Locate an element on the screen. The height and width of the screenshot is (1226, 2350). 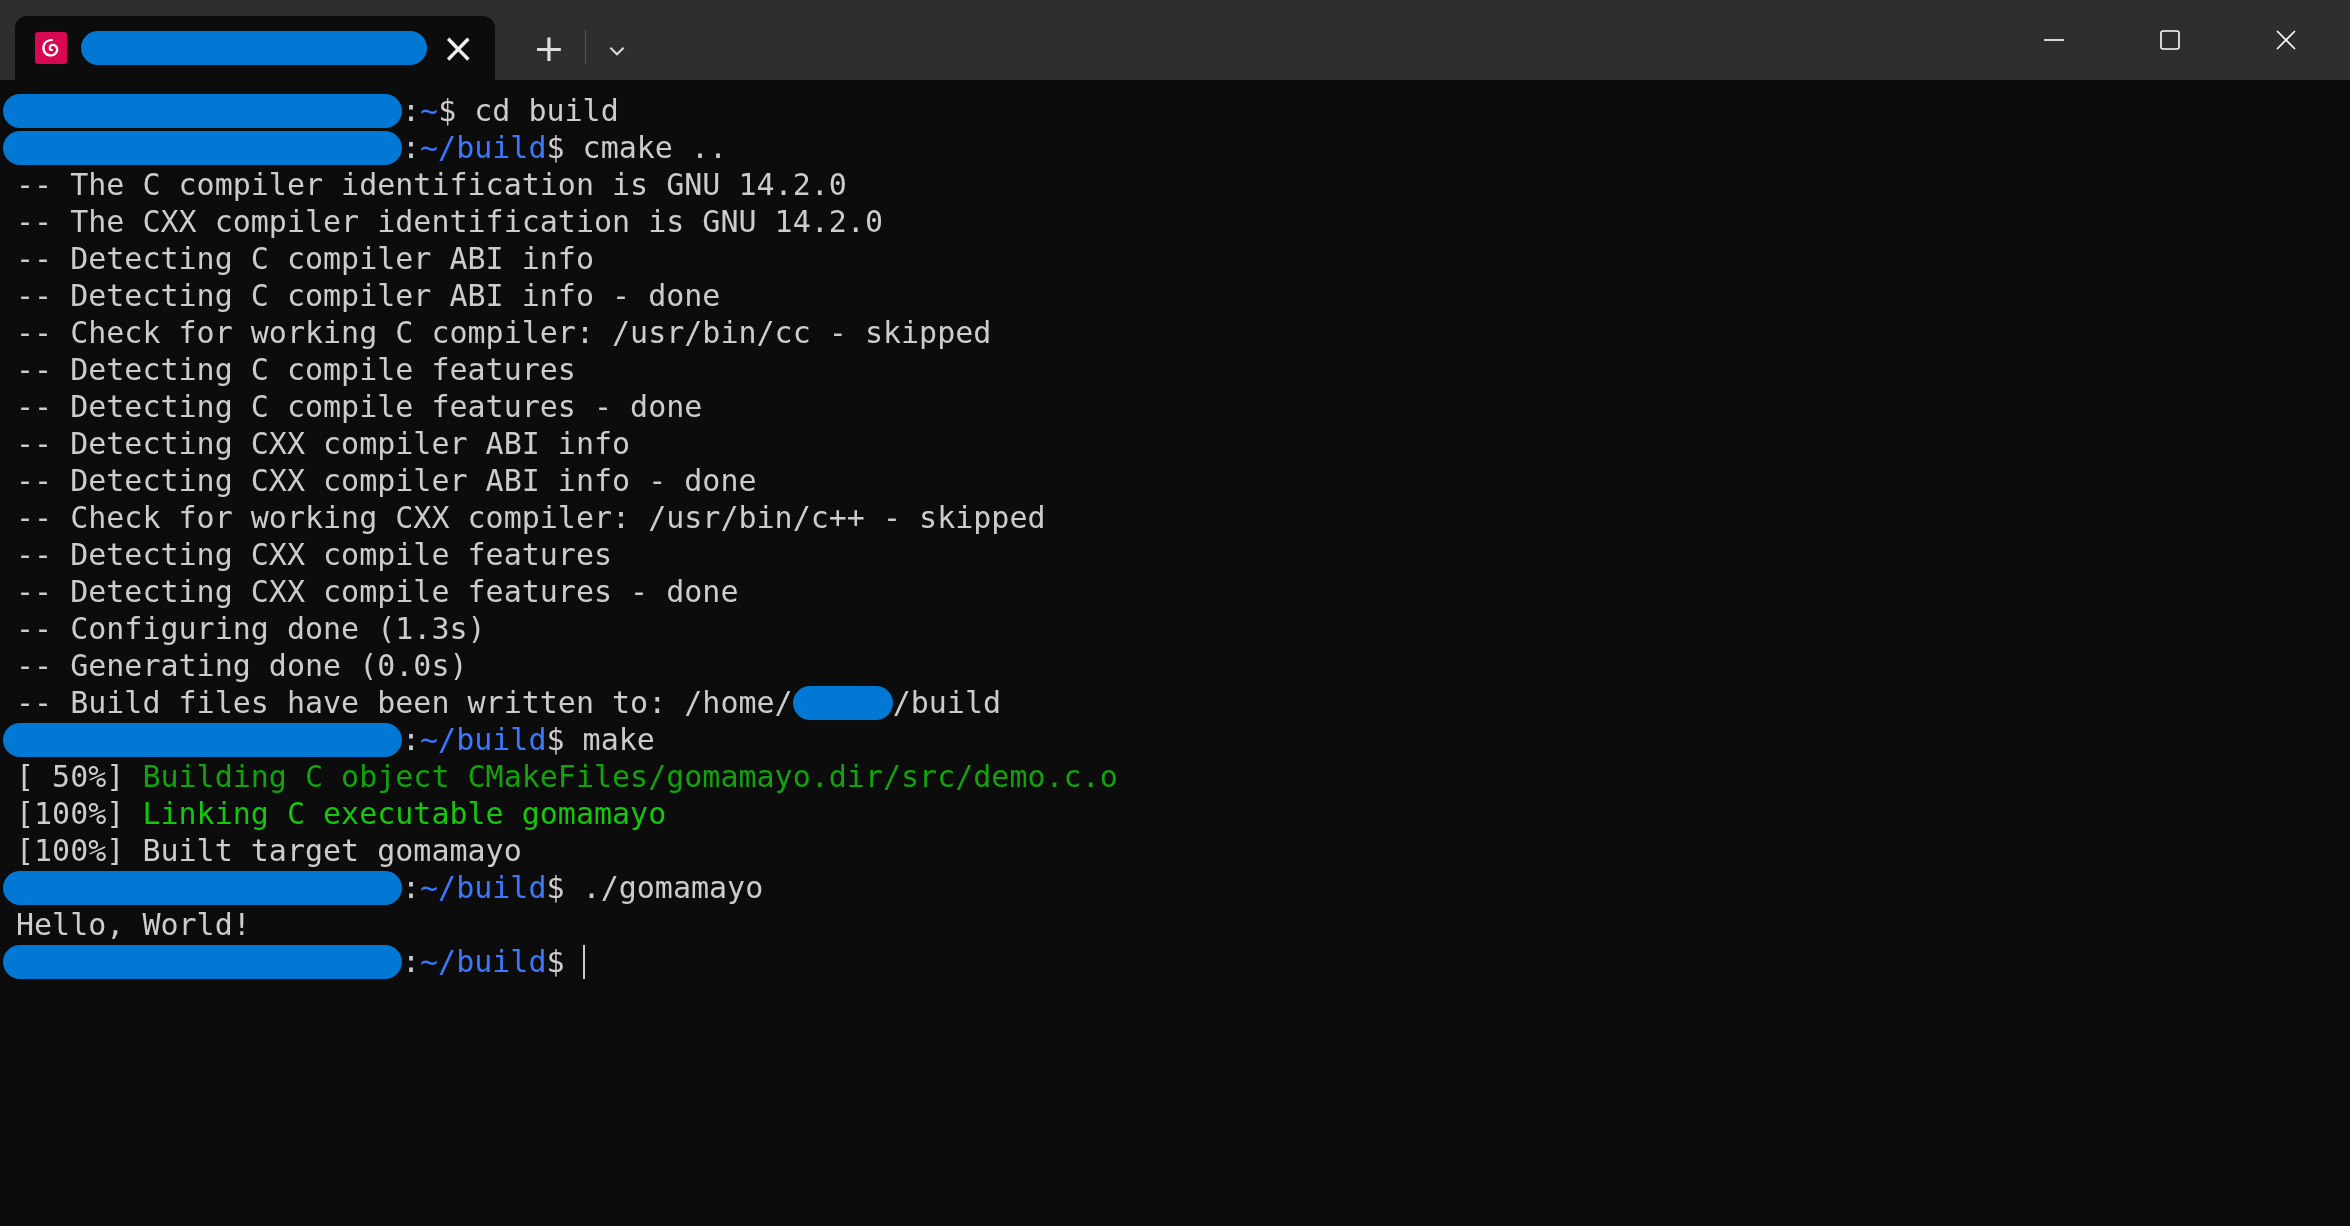
terminal-text: -- Detecting CXX compile features - done is located at coordinates (377, 591).